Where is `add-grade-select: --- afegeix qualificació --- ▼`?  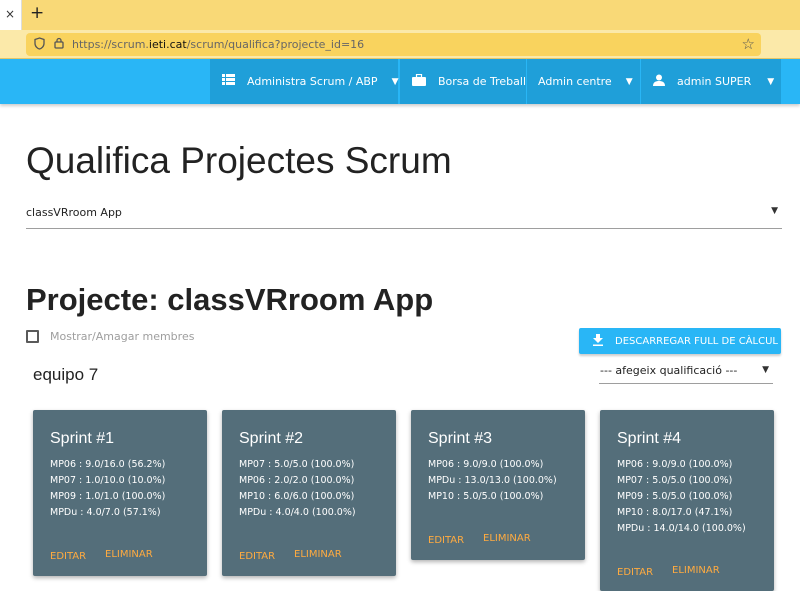
add-grade-select: --- afegeix qualificació --- ▼ is located at coordinates (686, 371).